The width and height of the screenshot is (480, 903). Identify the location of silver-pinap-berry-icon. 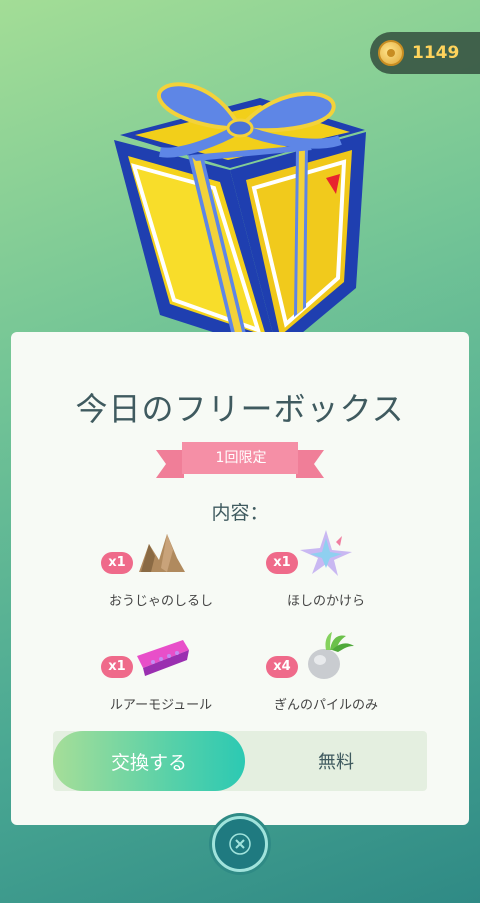
(331, 655).